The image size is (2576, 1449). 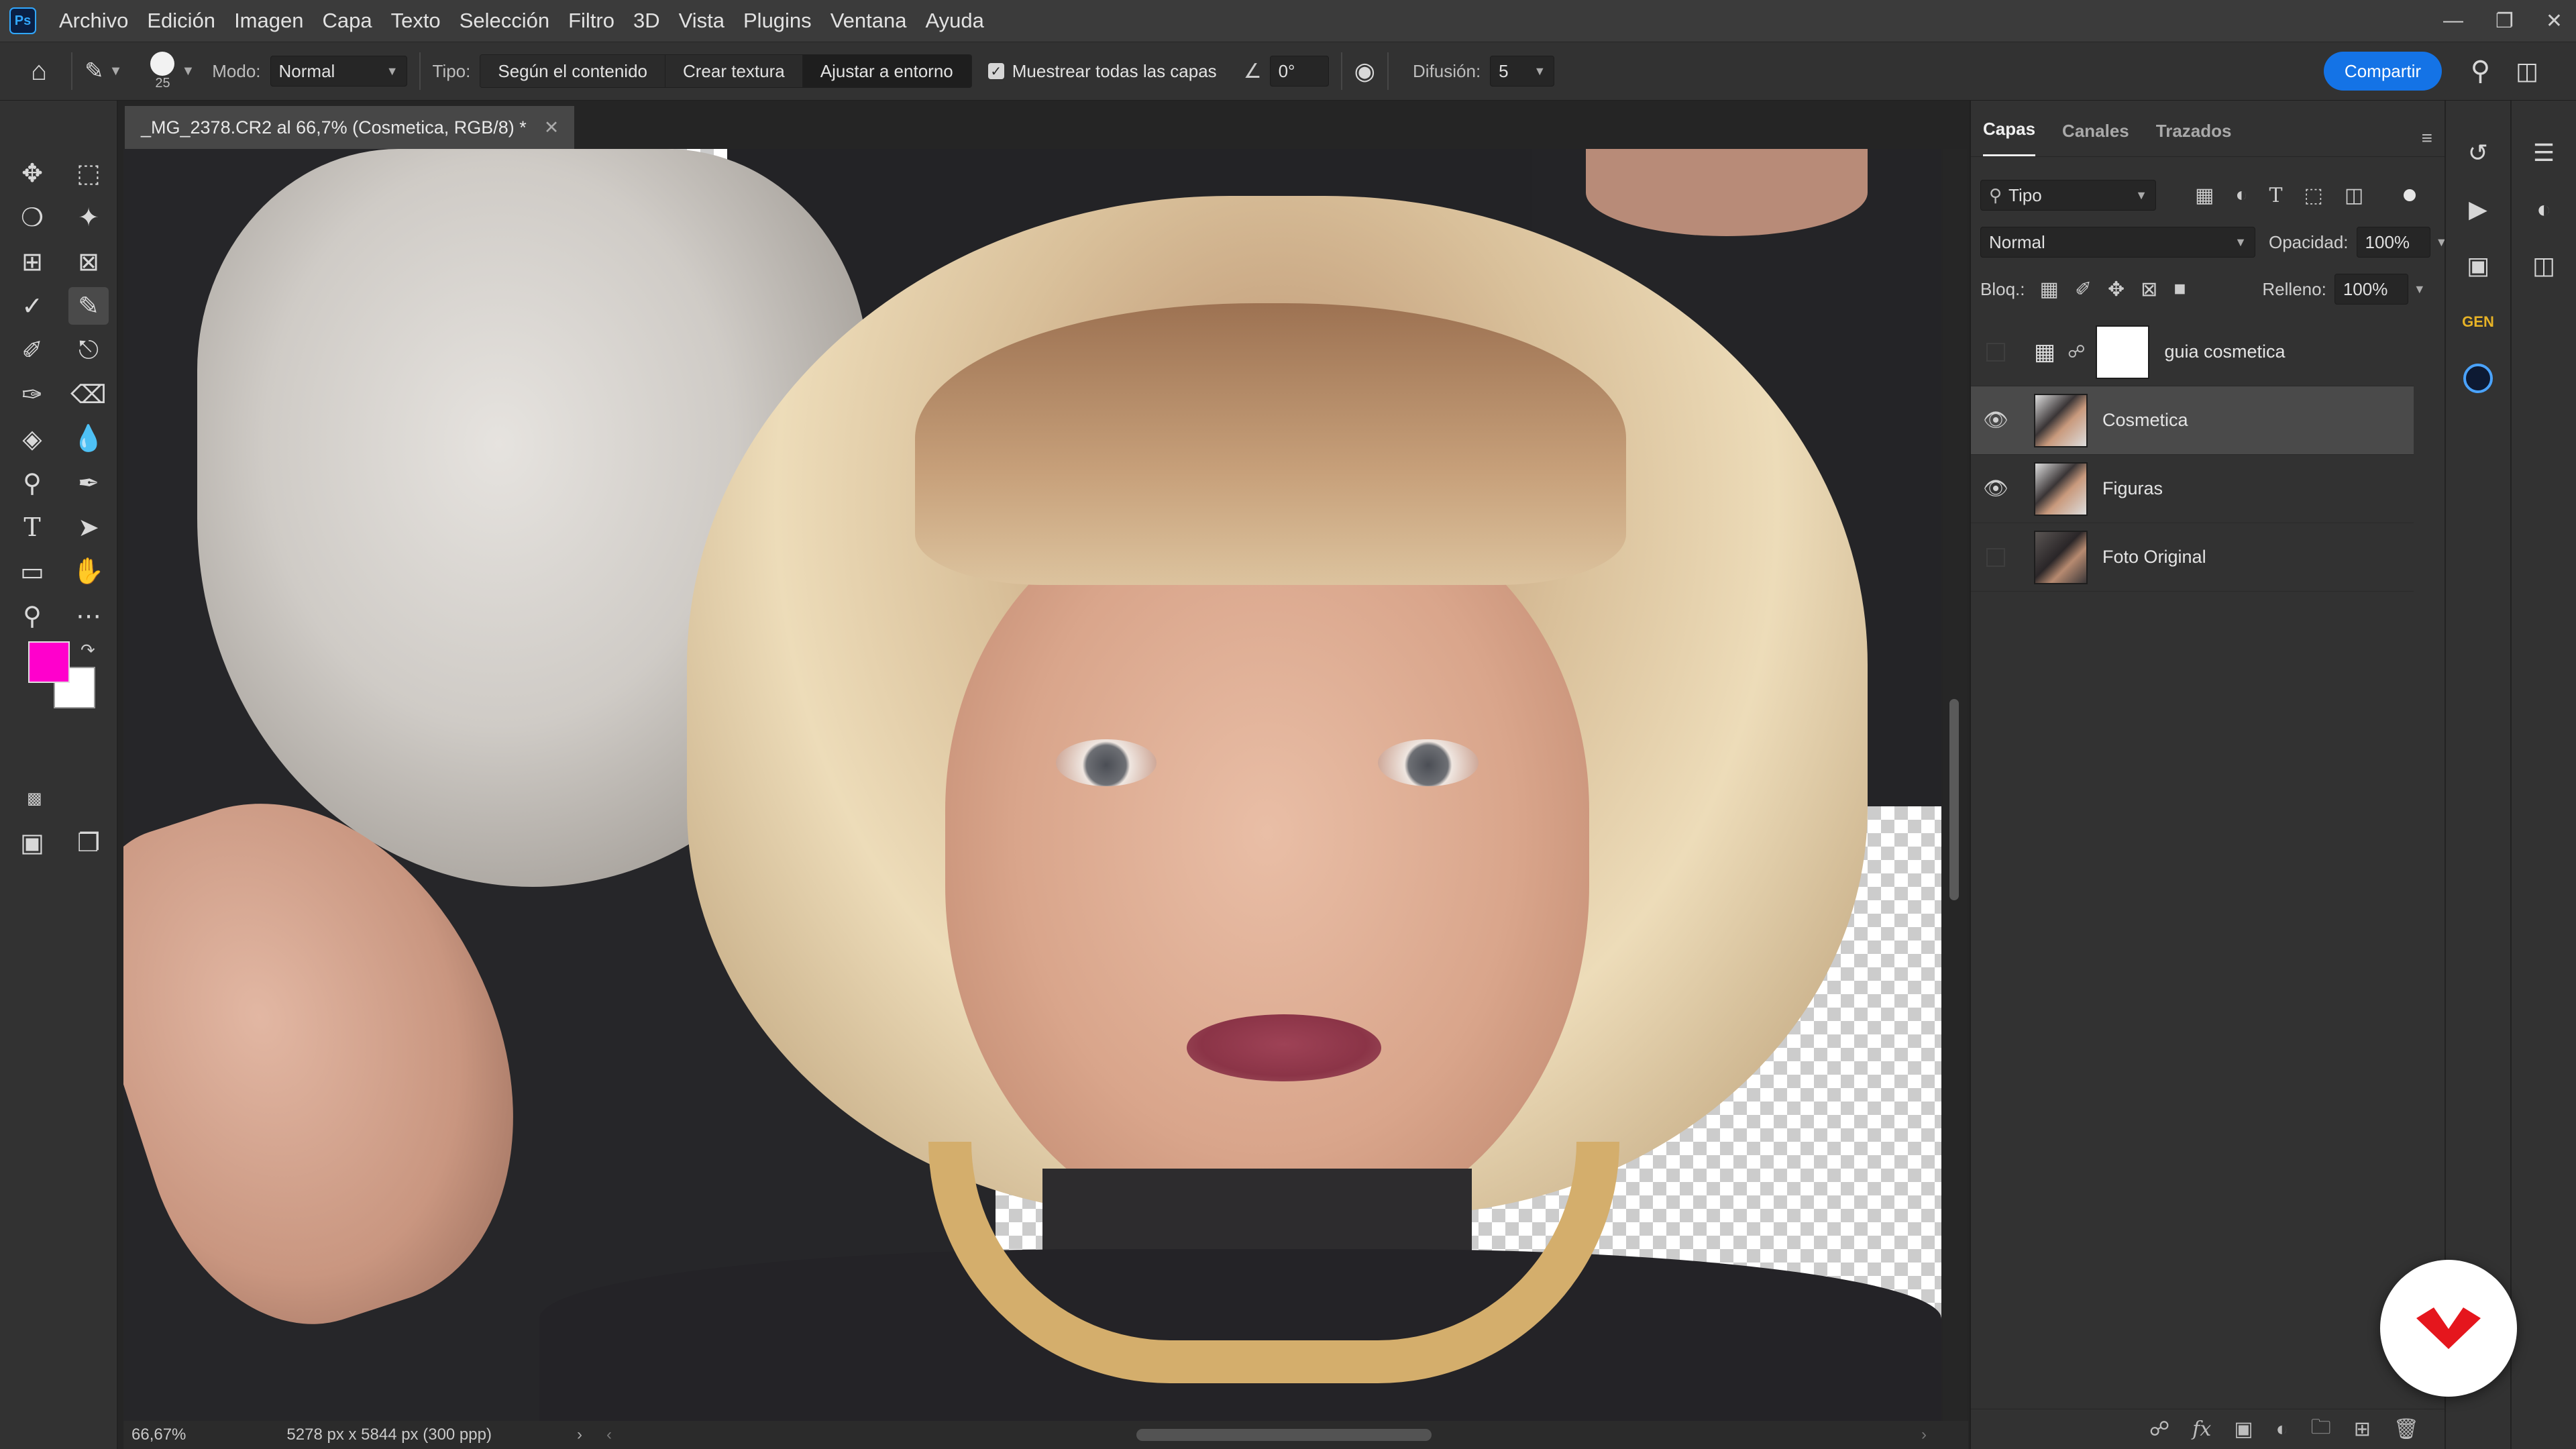 What do you see at coordinates (93, 21) in the screenshot?
I see `menu-archivo: Archivo` at bounding box center [93, 21].